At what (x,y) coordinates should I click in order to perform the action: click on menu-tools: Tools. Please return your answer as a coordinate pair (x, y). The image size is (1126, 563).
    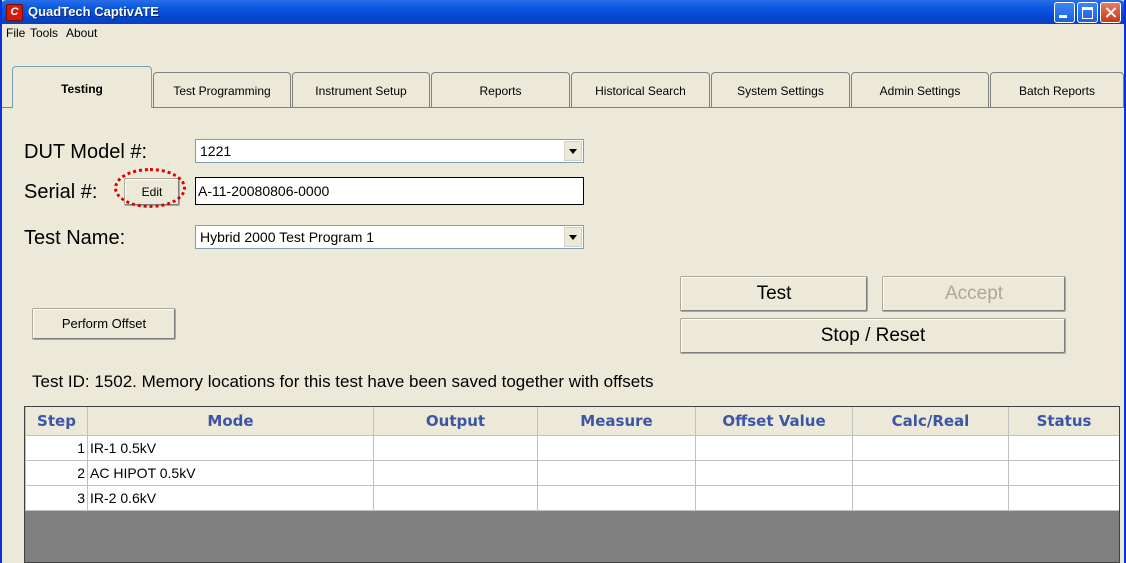
    Looking at the image, I should click on (44, 33).